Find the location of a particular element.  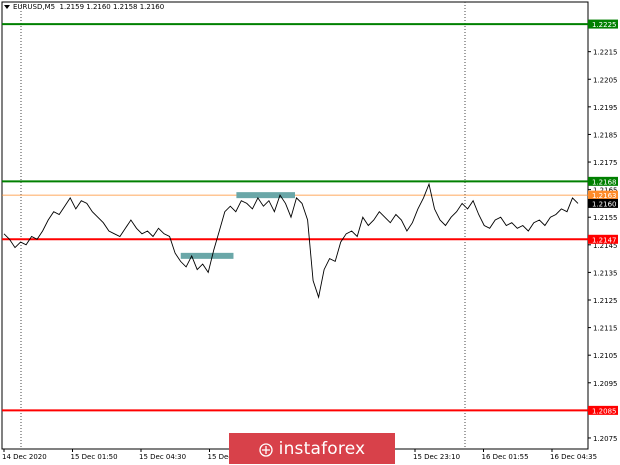

instaforex-logo-icon is located at coordinates (266, 449).